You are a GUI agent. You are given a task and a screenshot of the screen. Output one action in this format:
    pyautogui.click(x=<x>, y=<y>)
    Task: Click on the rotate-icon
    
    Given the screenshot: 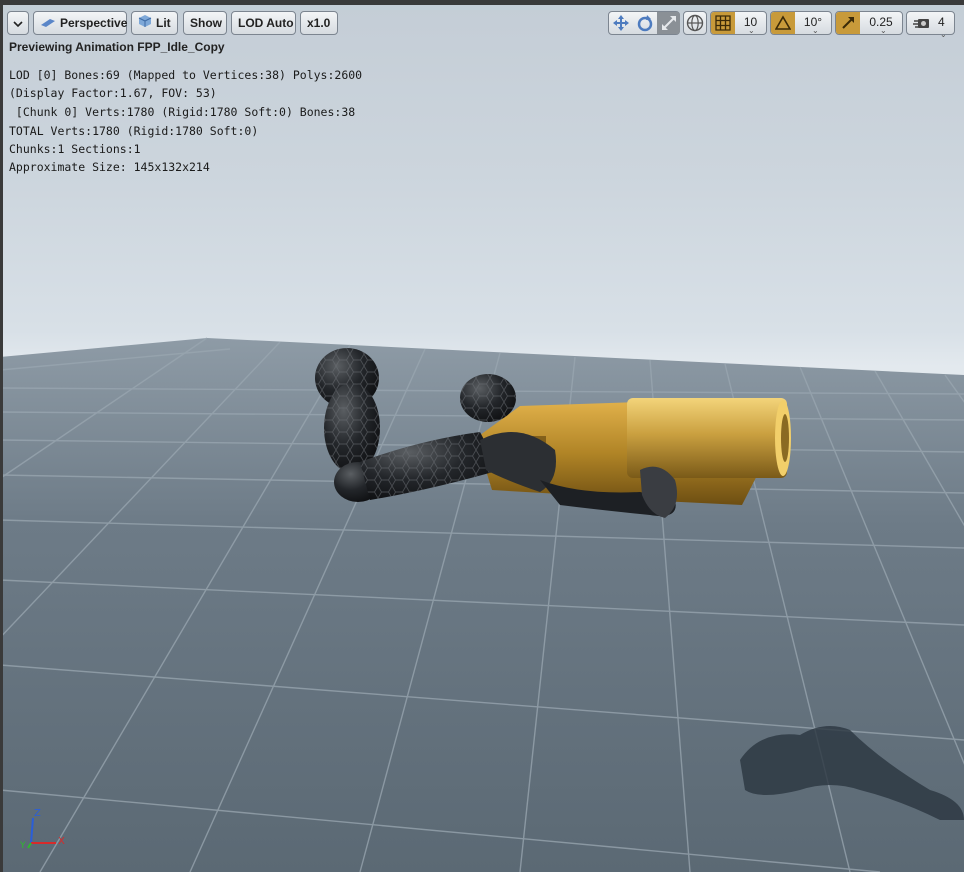 What is the action you would take?
    pyautogui.click(x=645, y=23)
    